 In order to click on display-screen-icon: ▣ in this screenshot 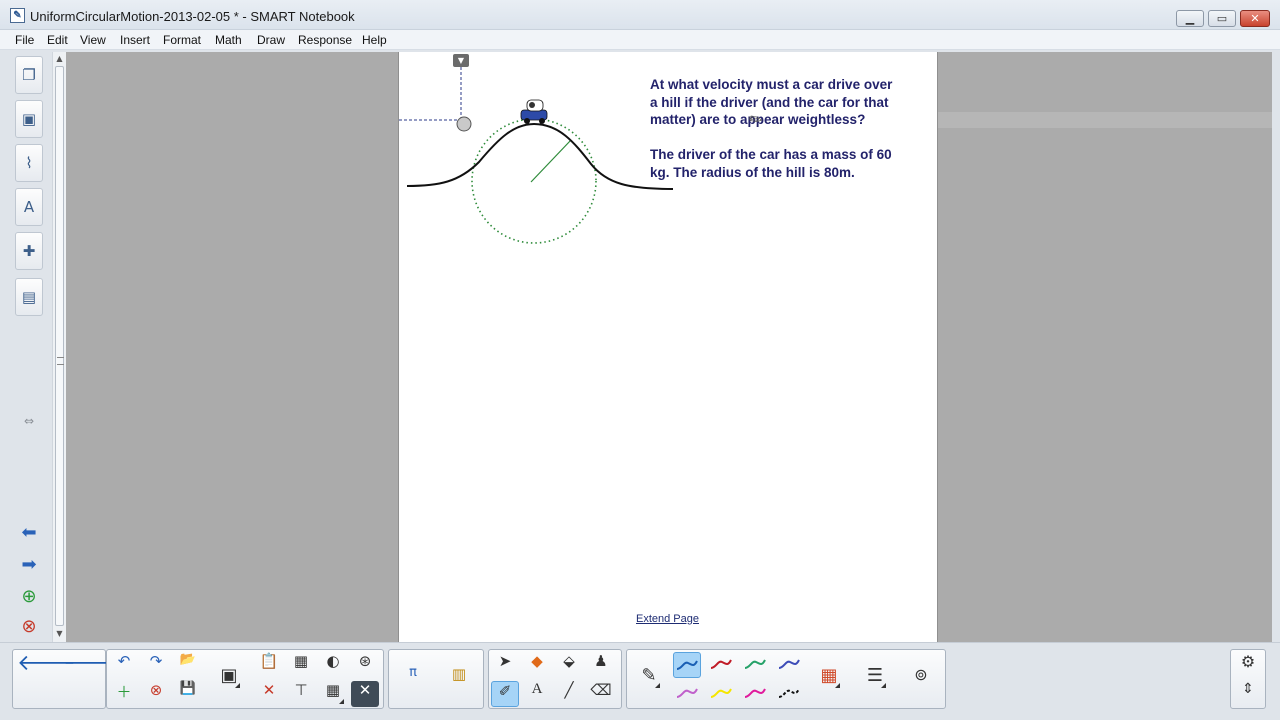, I will do `click(229, 678)`.